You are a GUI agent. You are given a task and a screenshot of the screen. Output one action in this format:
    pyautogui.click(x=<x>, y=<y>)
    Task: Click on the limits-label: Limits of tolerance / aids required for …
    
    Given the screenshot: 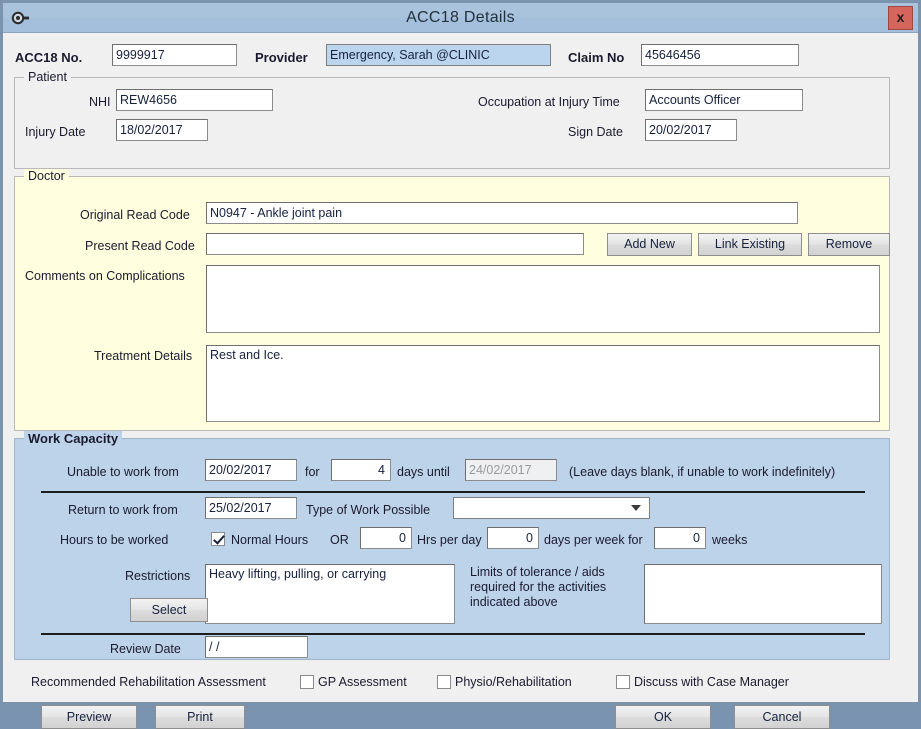 What is the action you would take?
    pyautogui.click(x=538, y=587)
    